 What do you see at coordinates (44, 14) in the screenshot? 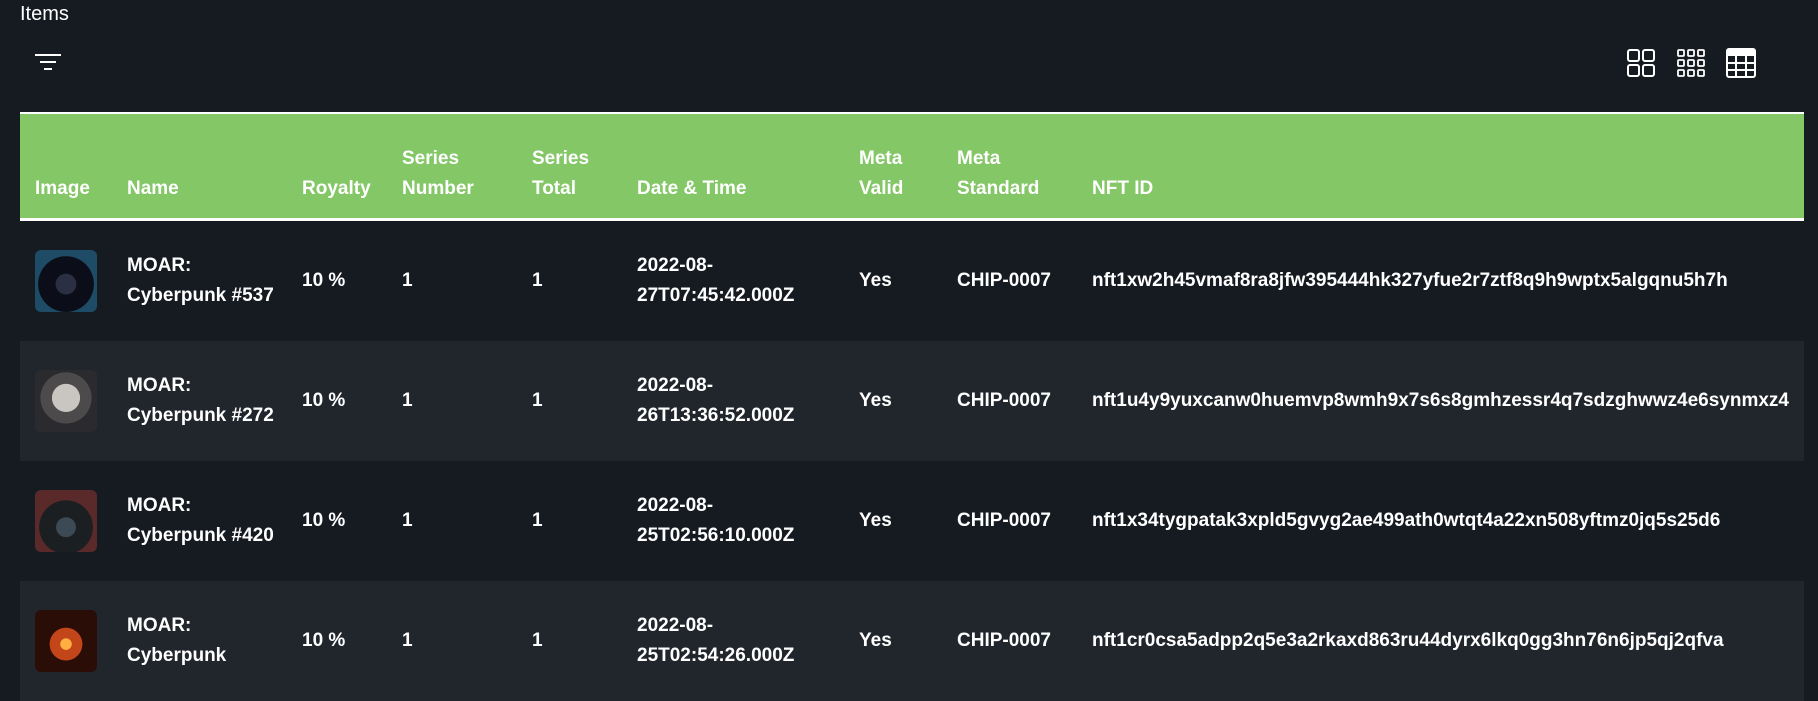
I see `page-title: Items` at bounding box center [44, 14].